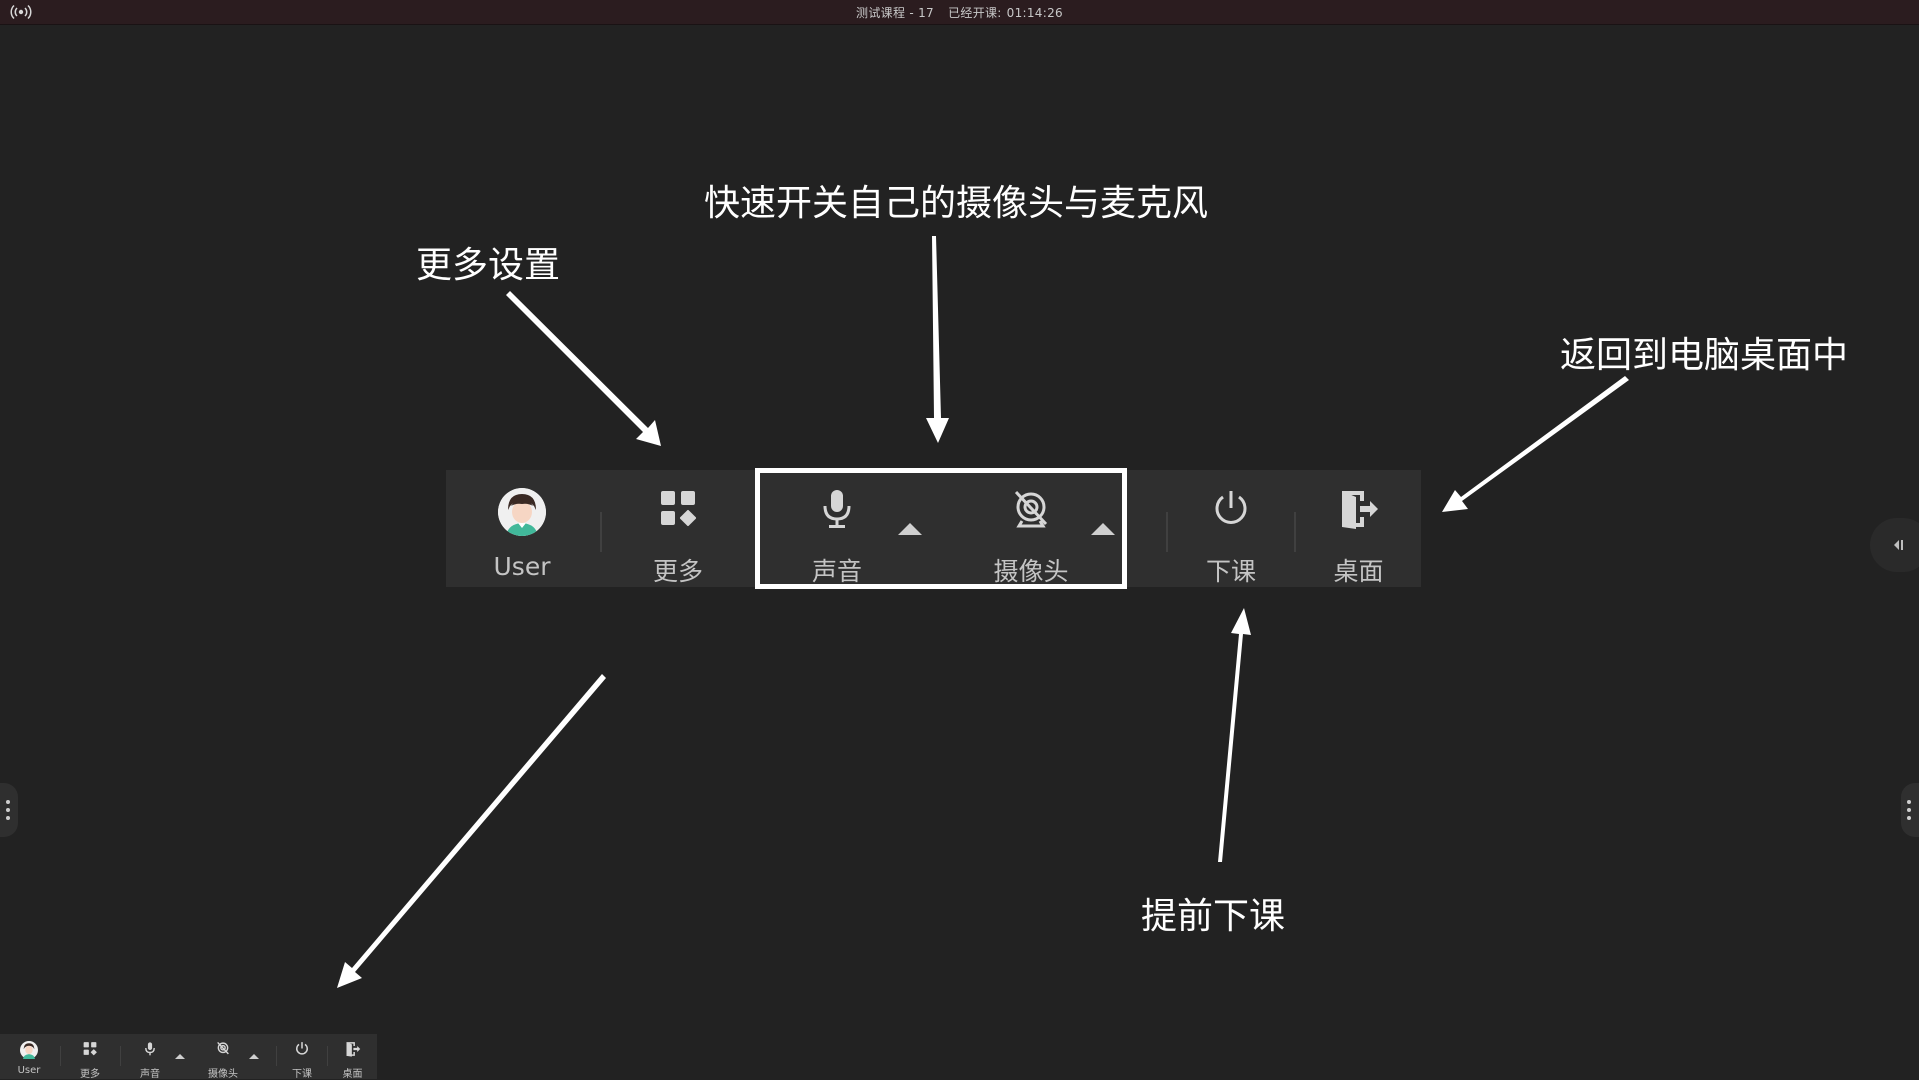 Image resolution: width=1919 pixels, height=1080 pixels. I want to click on window-title: 测试课程 - 17 已经开课: 01:14:26, so click(959, 12).